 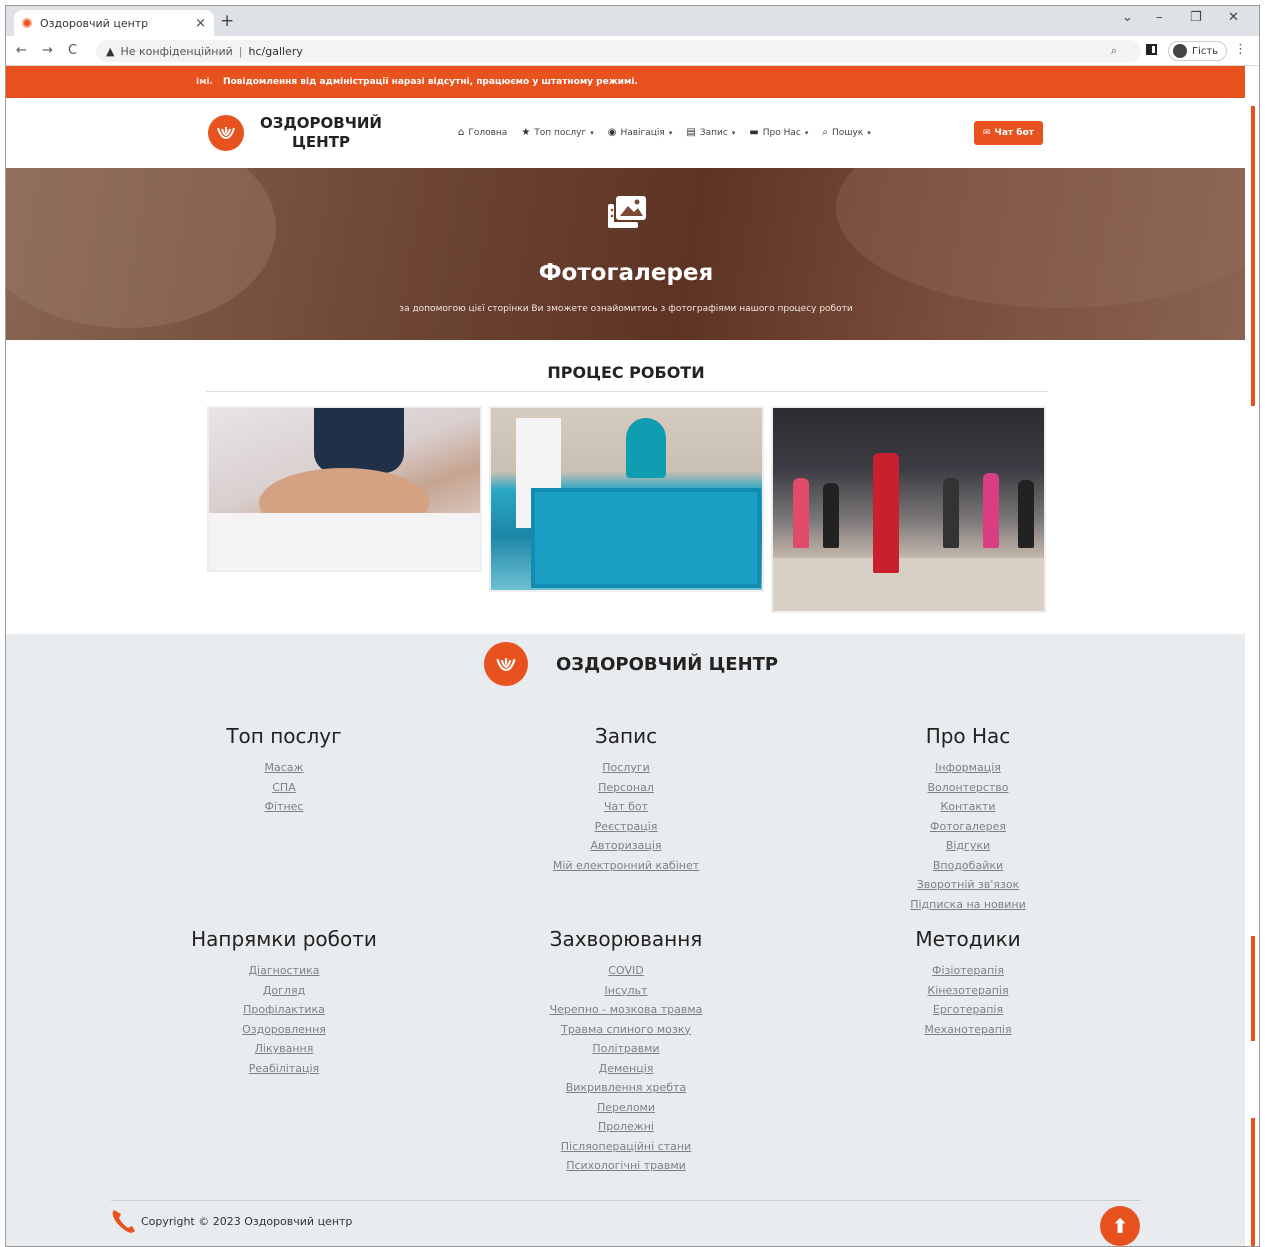 I want to click on footer-link: Пролежні, so click(x=626, y=1127).